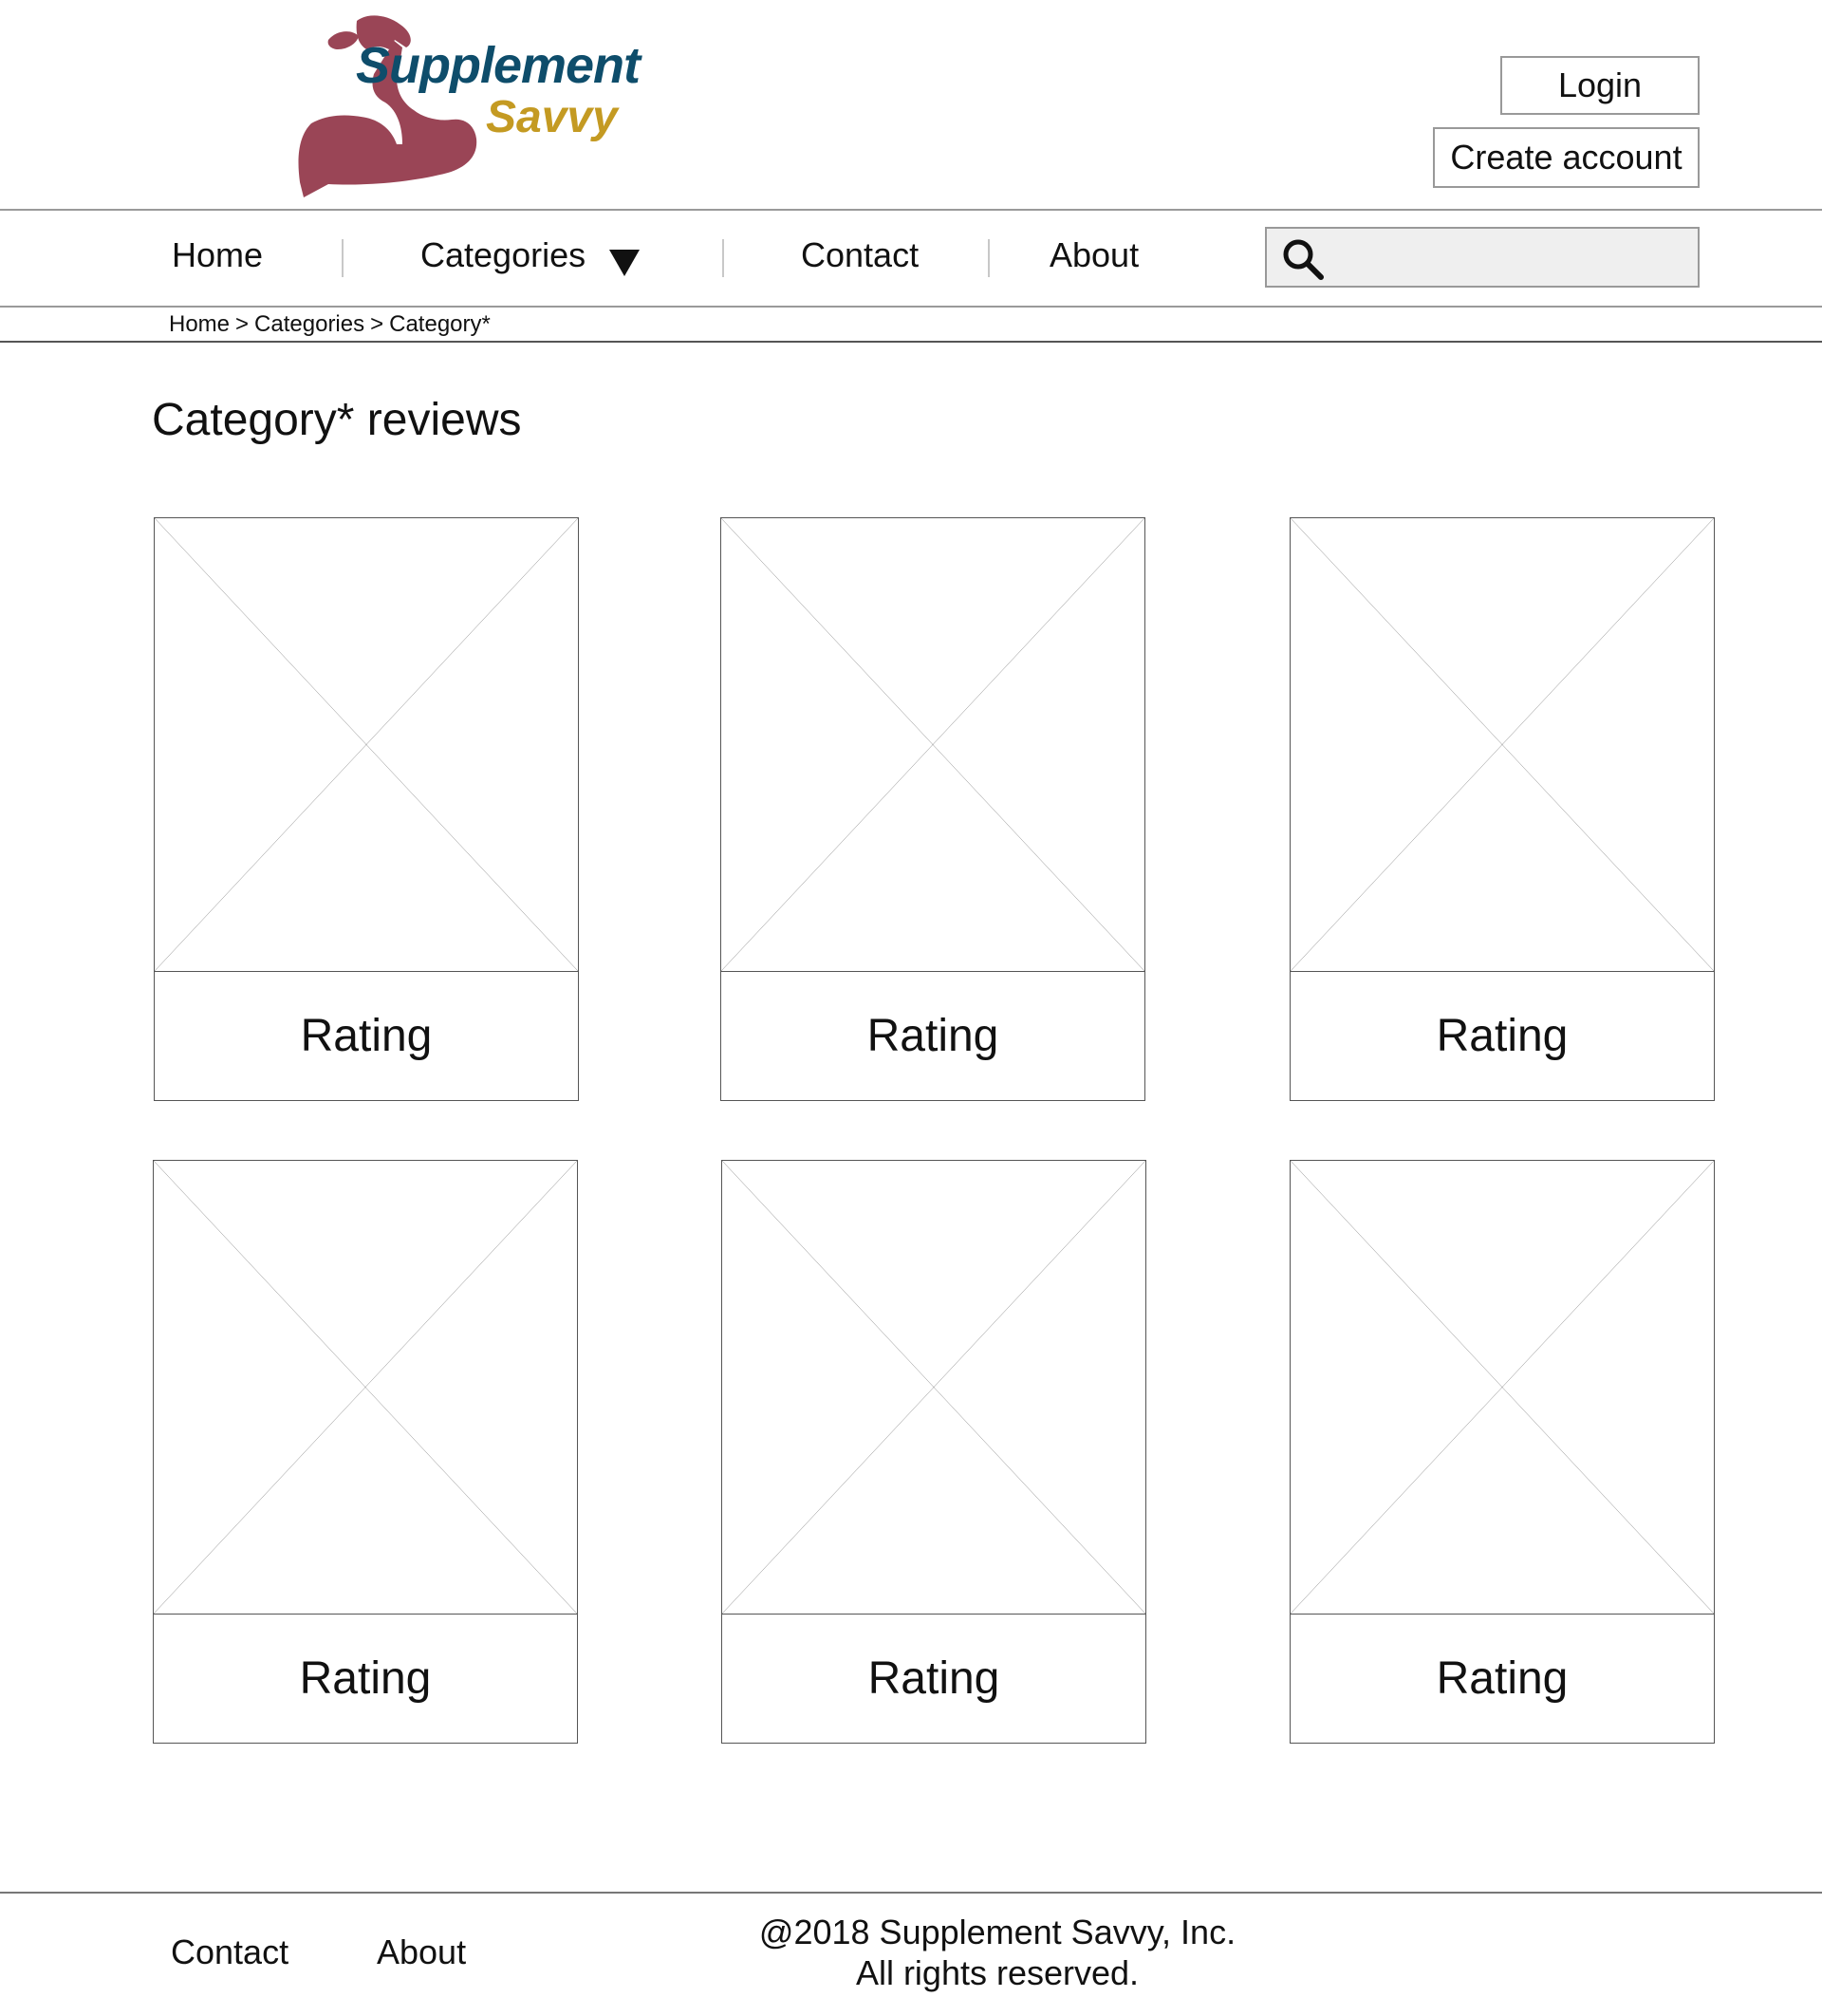 The height and width of the screenshot is (2016, 1822). I want to click on search-input, so click(1511, 258).